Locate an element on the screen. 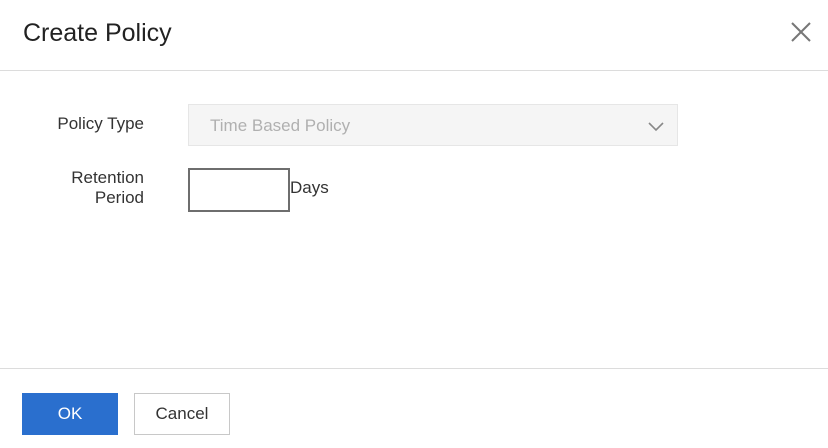 This screenshot has width=828, height=448. close-icon is located at coordinates (801, 32).